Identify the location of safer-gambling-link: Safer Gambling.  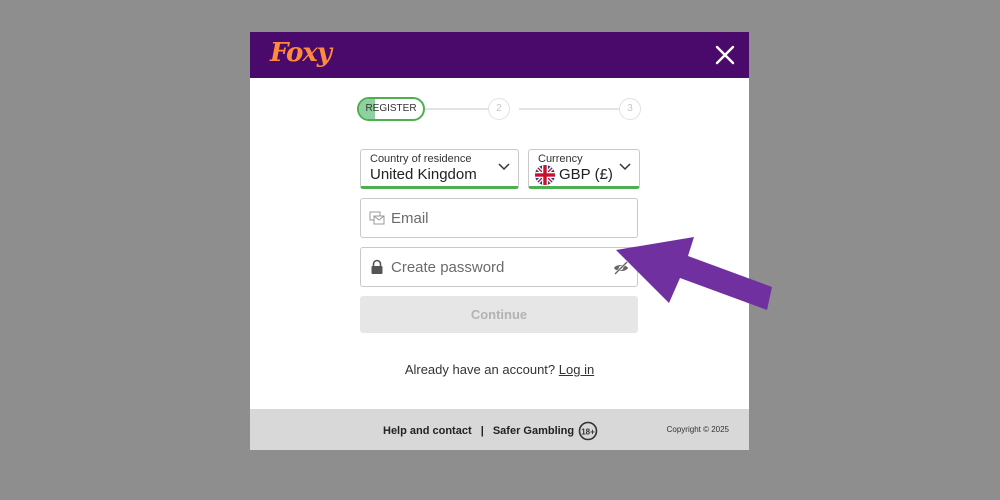
(533, 431).